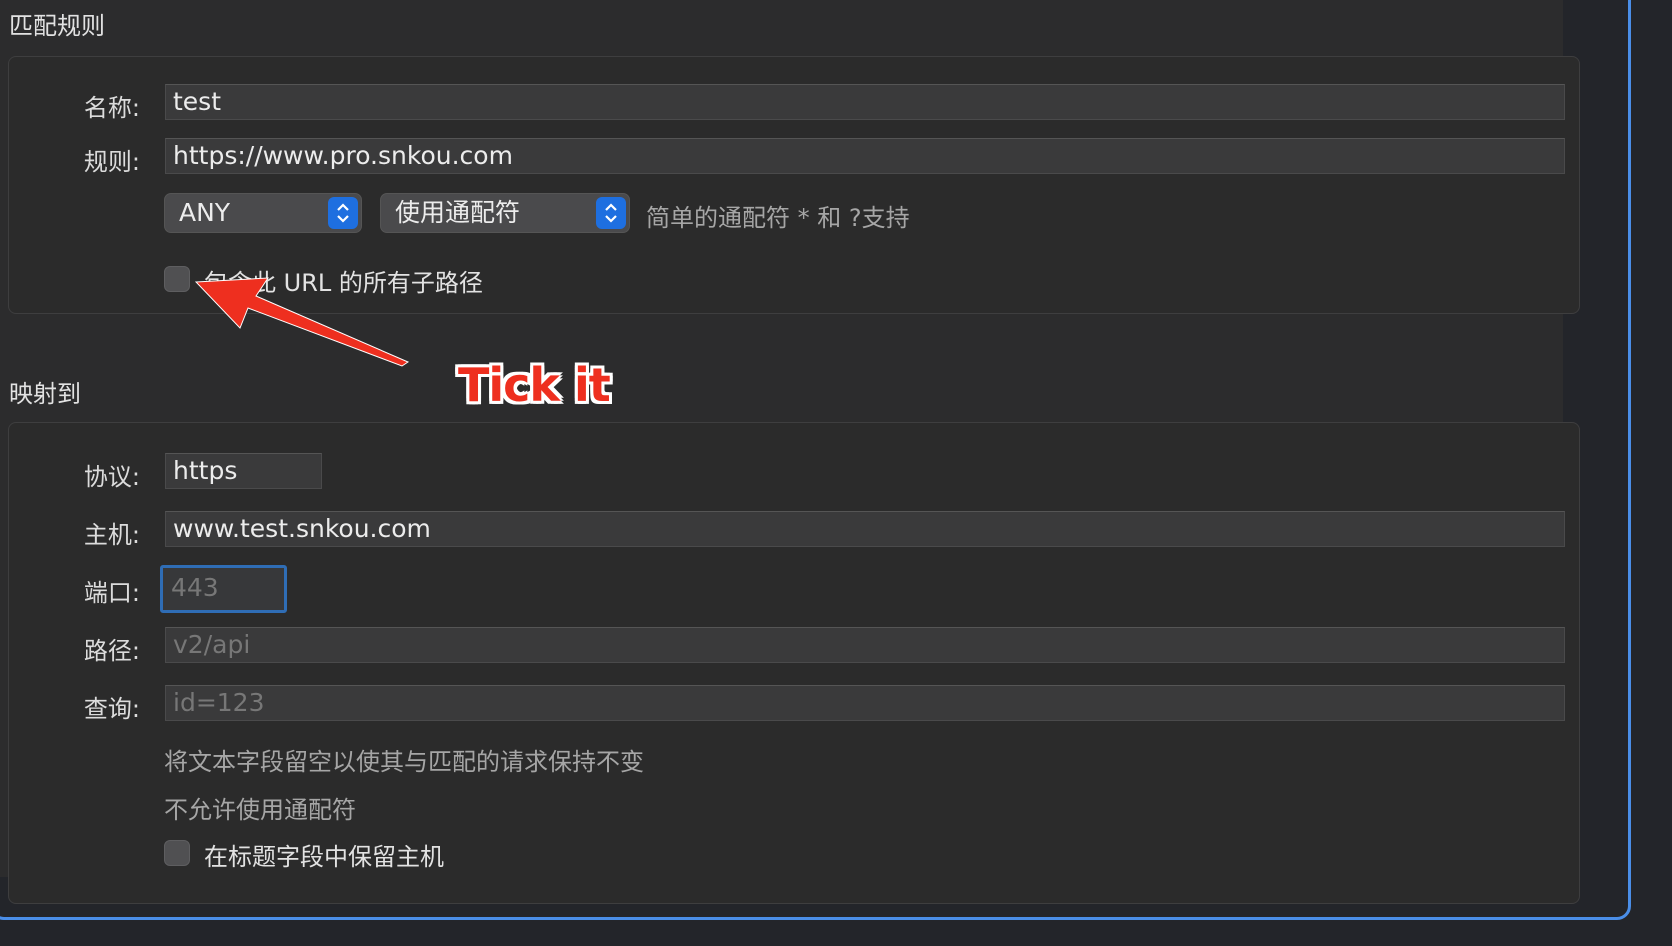 The width and height of the screenshot is (1672, 946). Describe the element at coordinates (111, 593) in the screenshot. I see `port-label: 端口:` at that location.